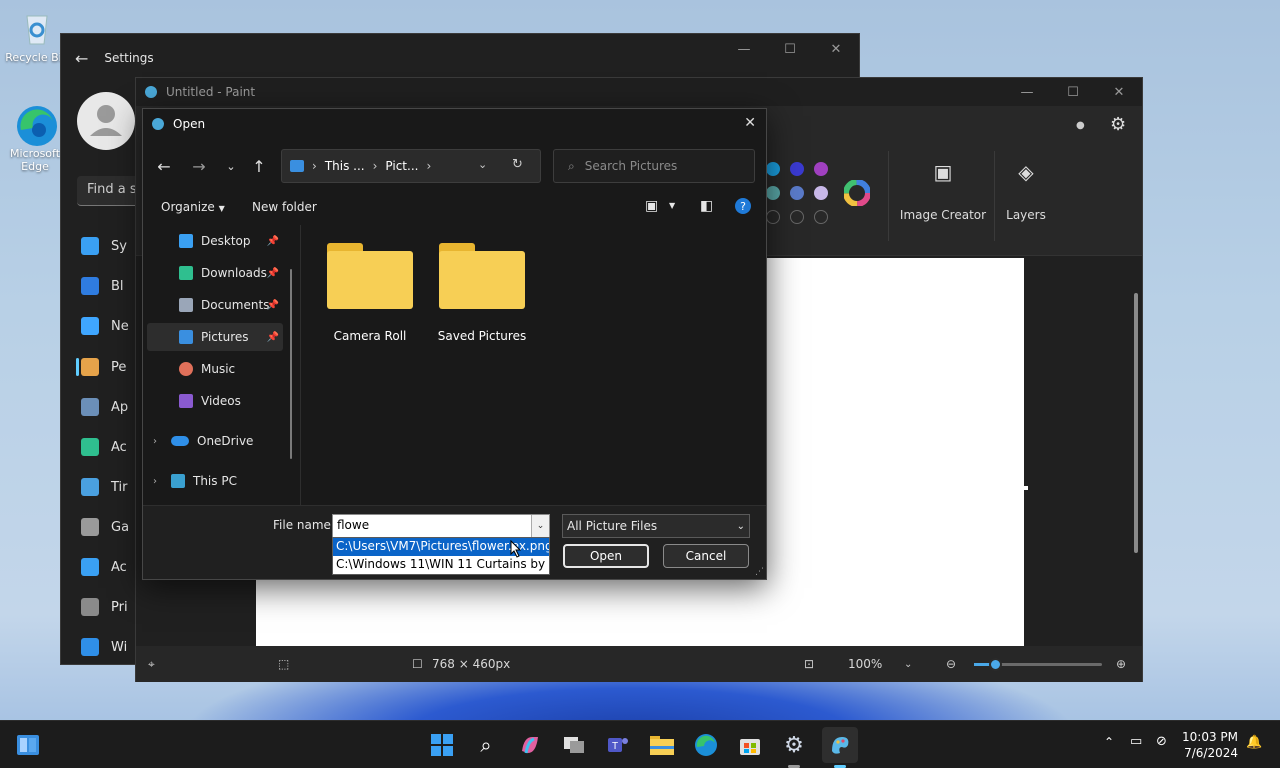  What do you see at coordinates (654, 166) in the screenshot?
I see `search-pictures-input: ⌕ Search Pictures` at bounding box center [654, 166].